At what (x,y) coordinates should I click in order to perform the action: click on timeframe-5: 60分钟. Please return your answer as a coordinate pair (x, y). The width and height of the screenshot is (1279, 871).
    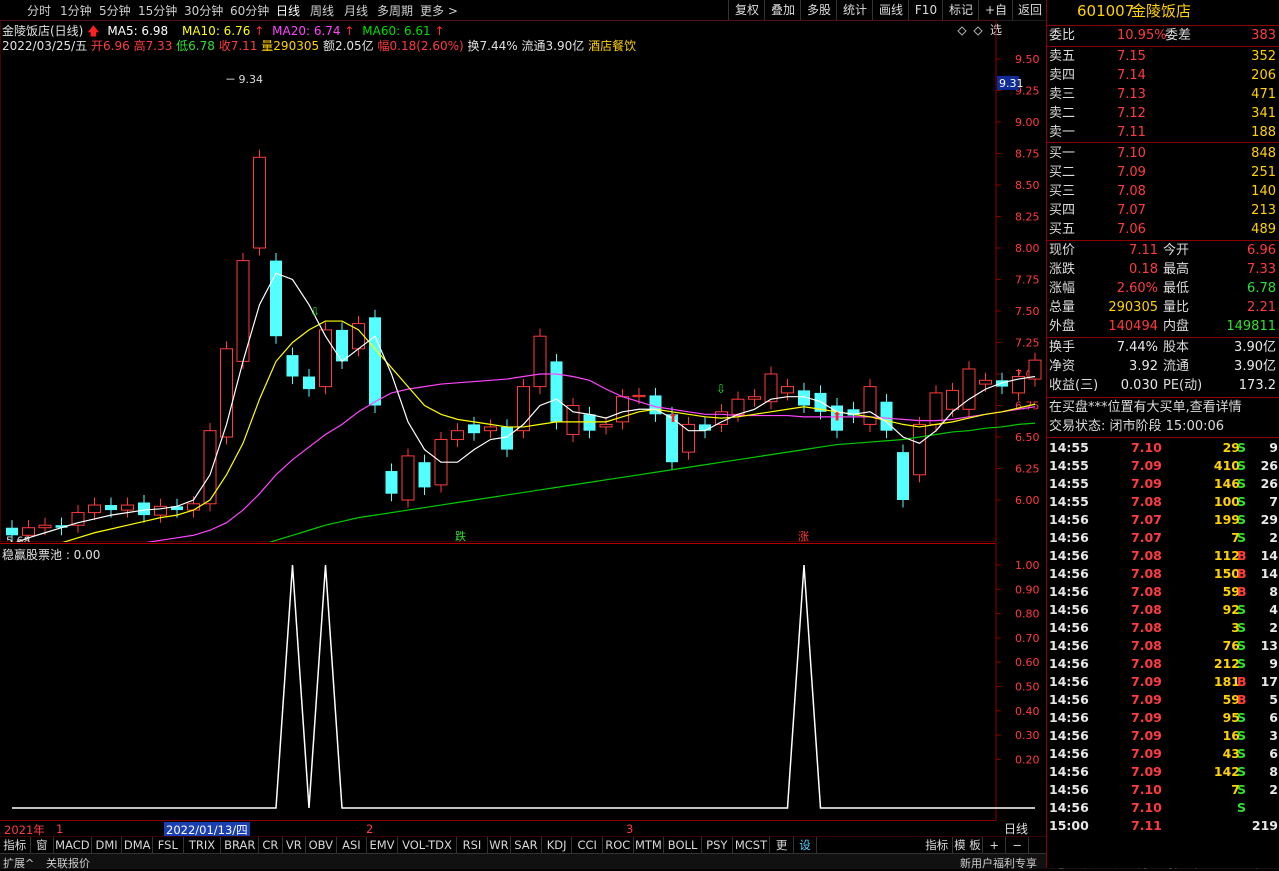
    Looking at the image, I should click on (249, 10).